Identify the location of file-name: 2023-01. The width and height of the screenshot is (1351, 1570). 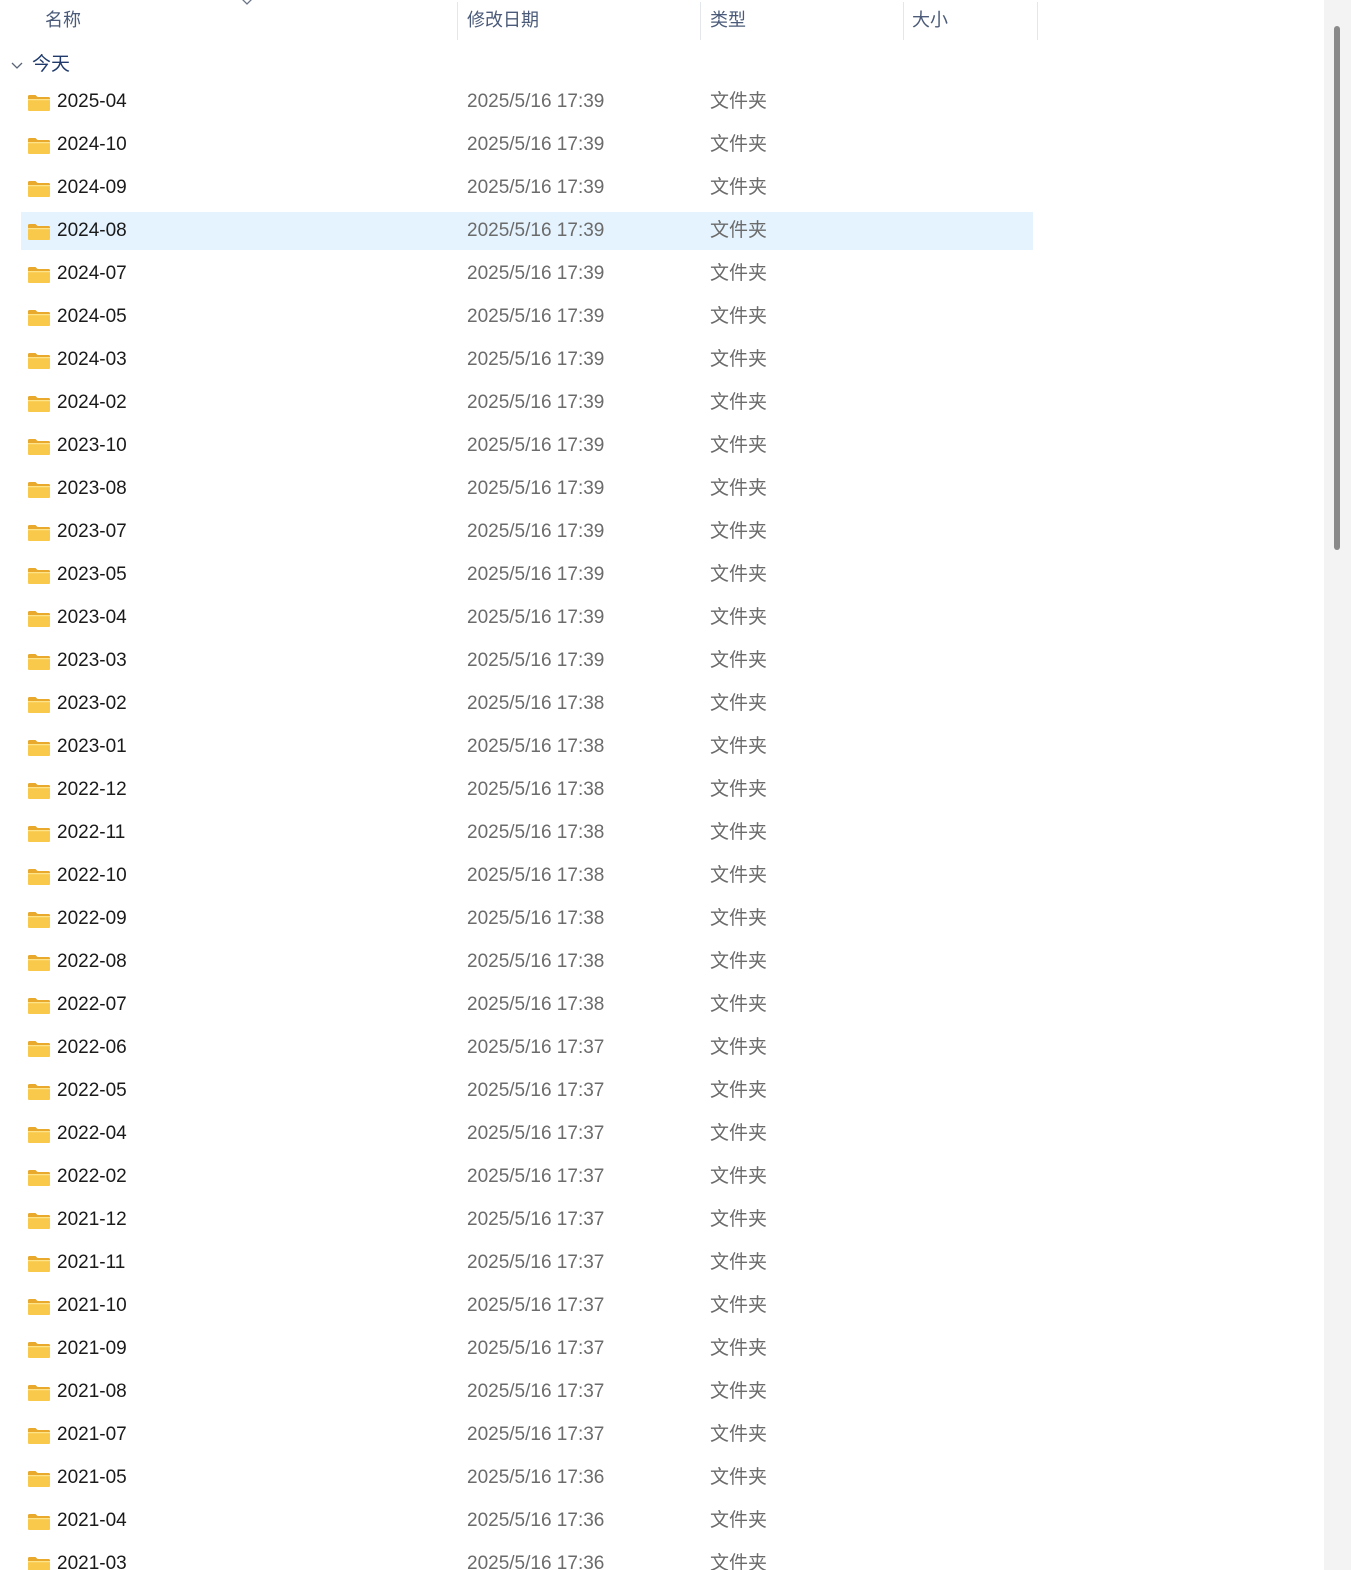
(92, 746).